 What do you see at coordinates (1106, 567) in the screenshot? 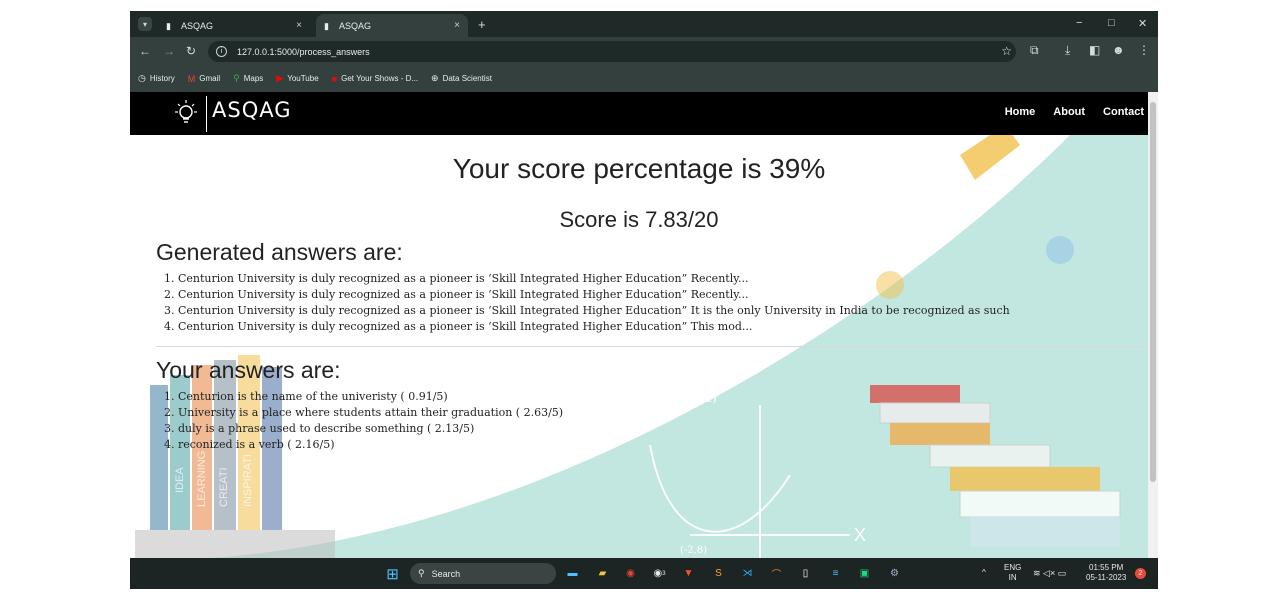
I see `time-text: 01:55 PM` at bounding box center [1106, 567].